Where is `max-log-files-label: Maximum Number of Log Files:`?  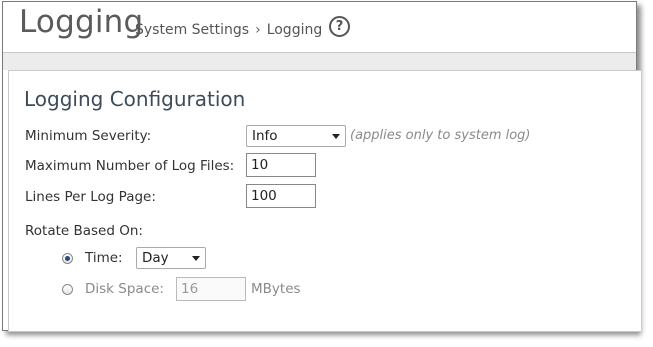 max-log-files-label: Maximum Number of Log Files: is located at coordinates (130, 166).